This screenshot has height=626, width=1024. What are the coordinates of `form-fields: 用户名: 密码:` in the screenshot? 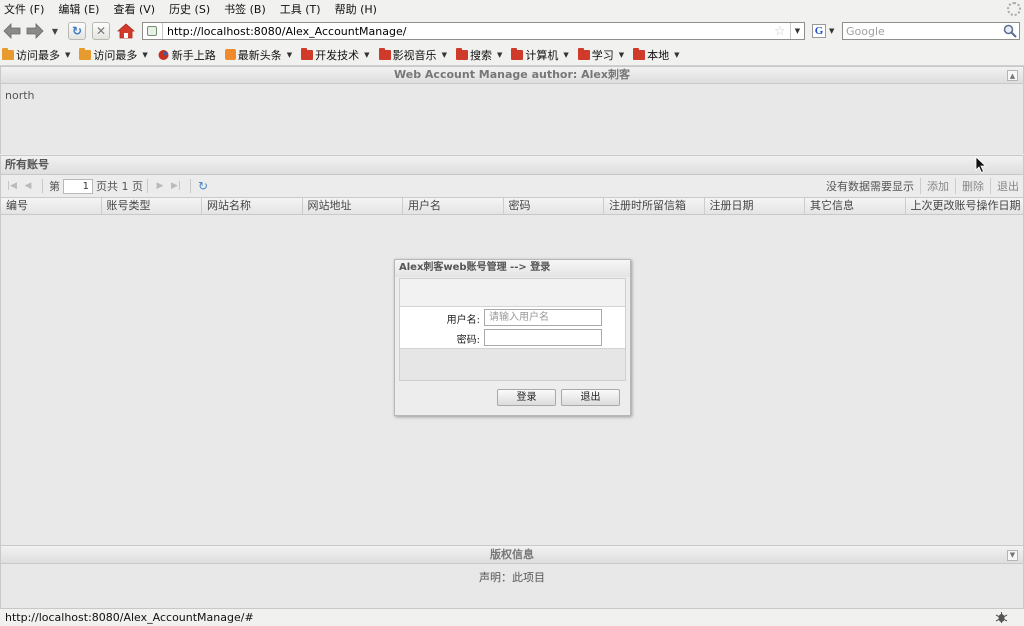 It's located at (512, 328).